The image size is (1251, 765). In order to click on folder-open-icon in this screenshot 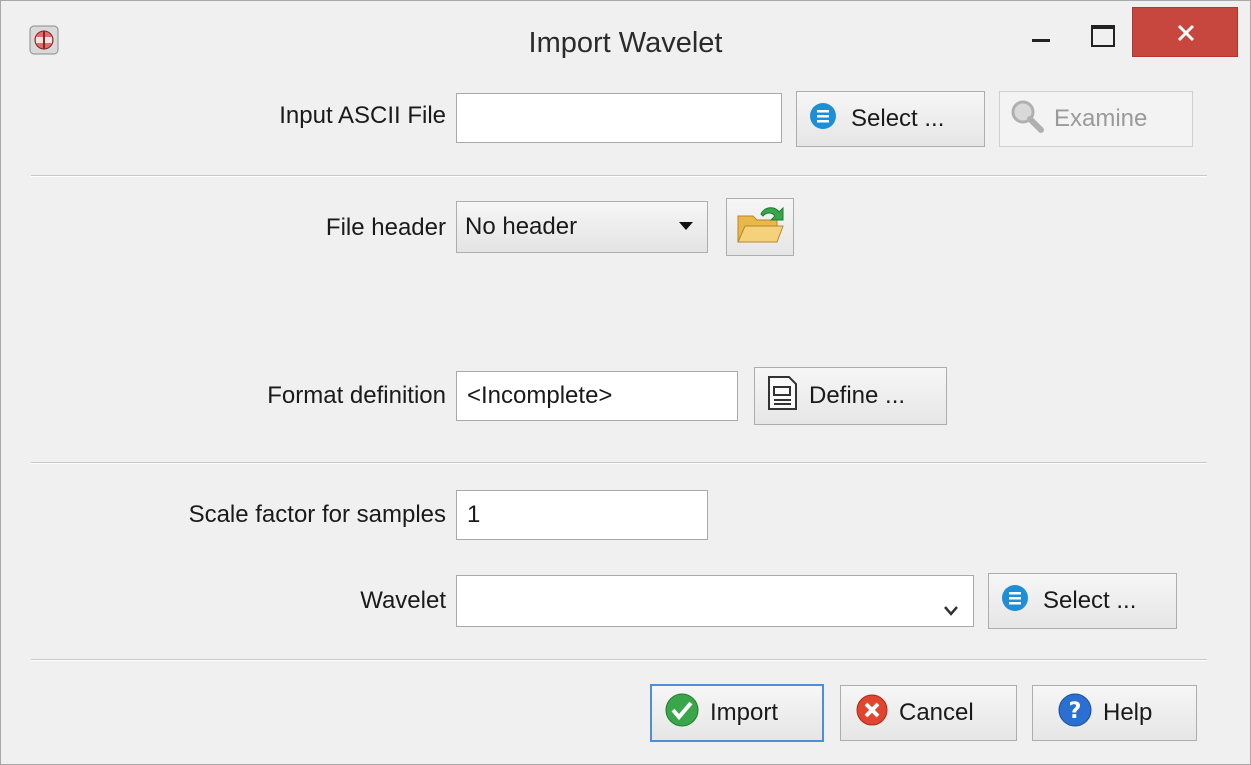, I will do `click(760, 227)`.